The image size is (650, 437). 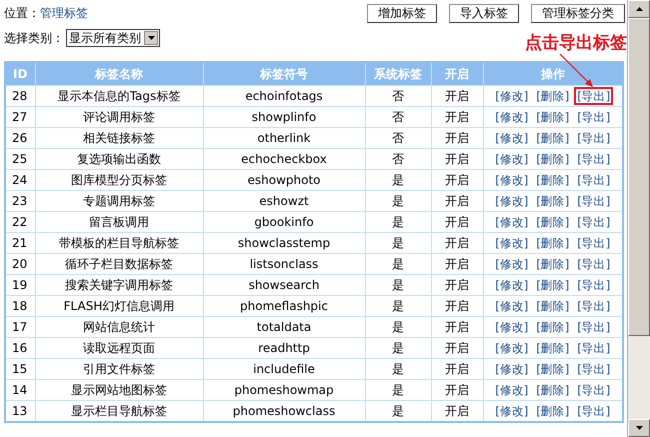 What do you see at coordinates (284, 159) in the screenshot?
I see `table-cell: echocheckbox` at bounding box center [284, 159].